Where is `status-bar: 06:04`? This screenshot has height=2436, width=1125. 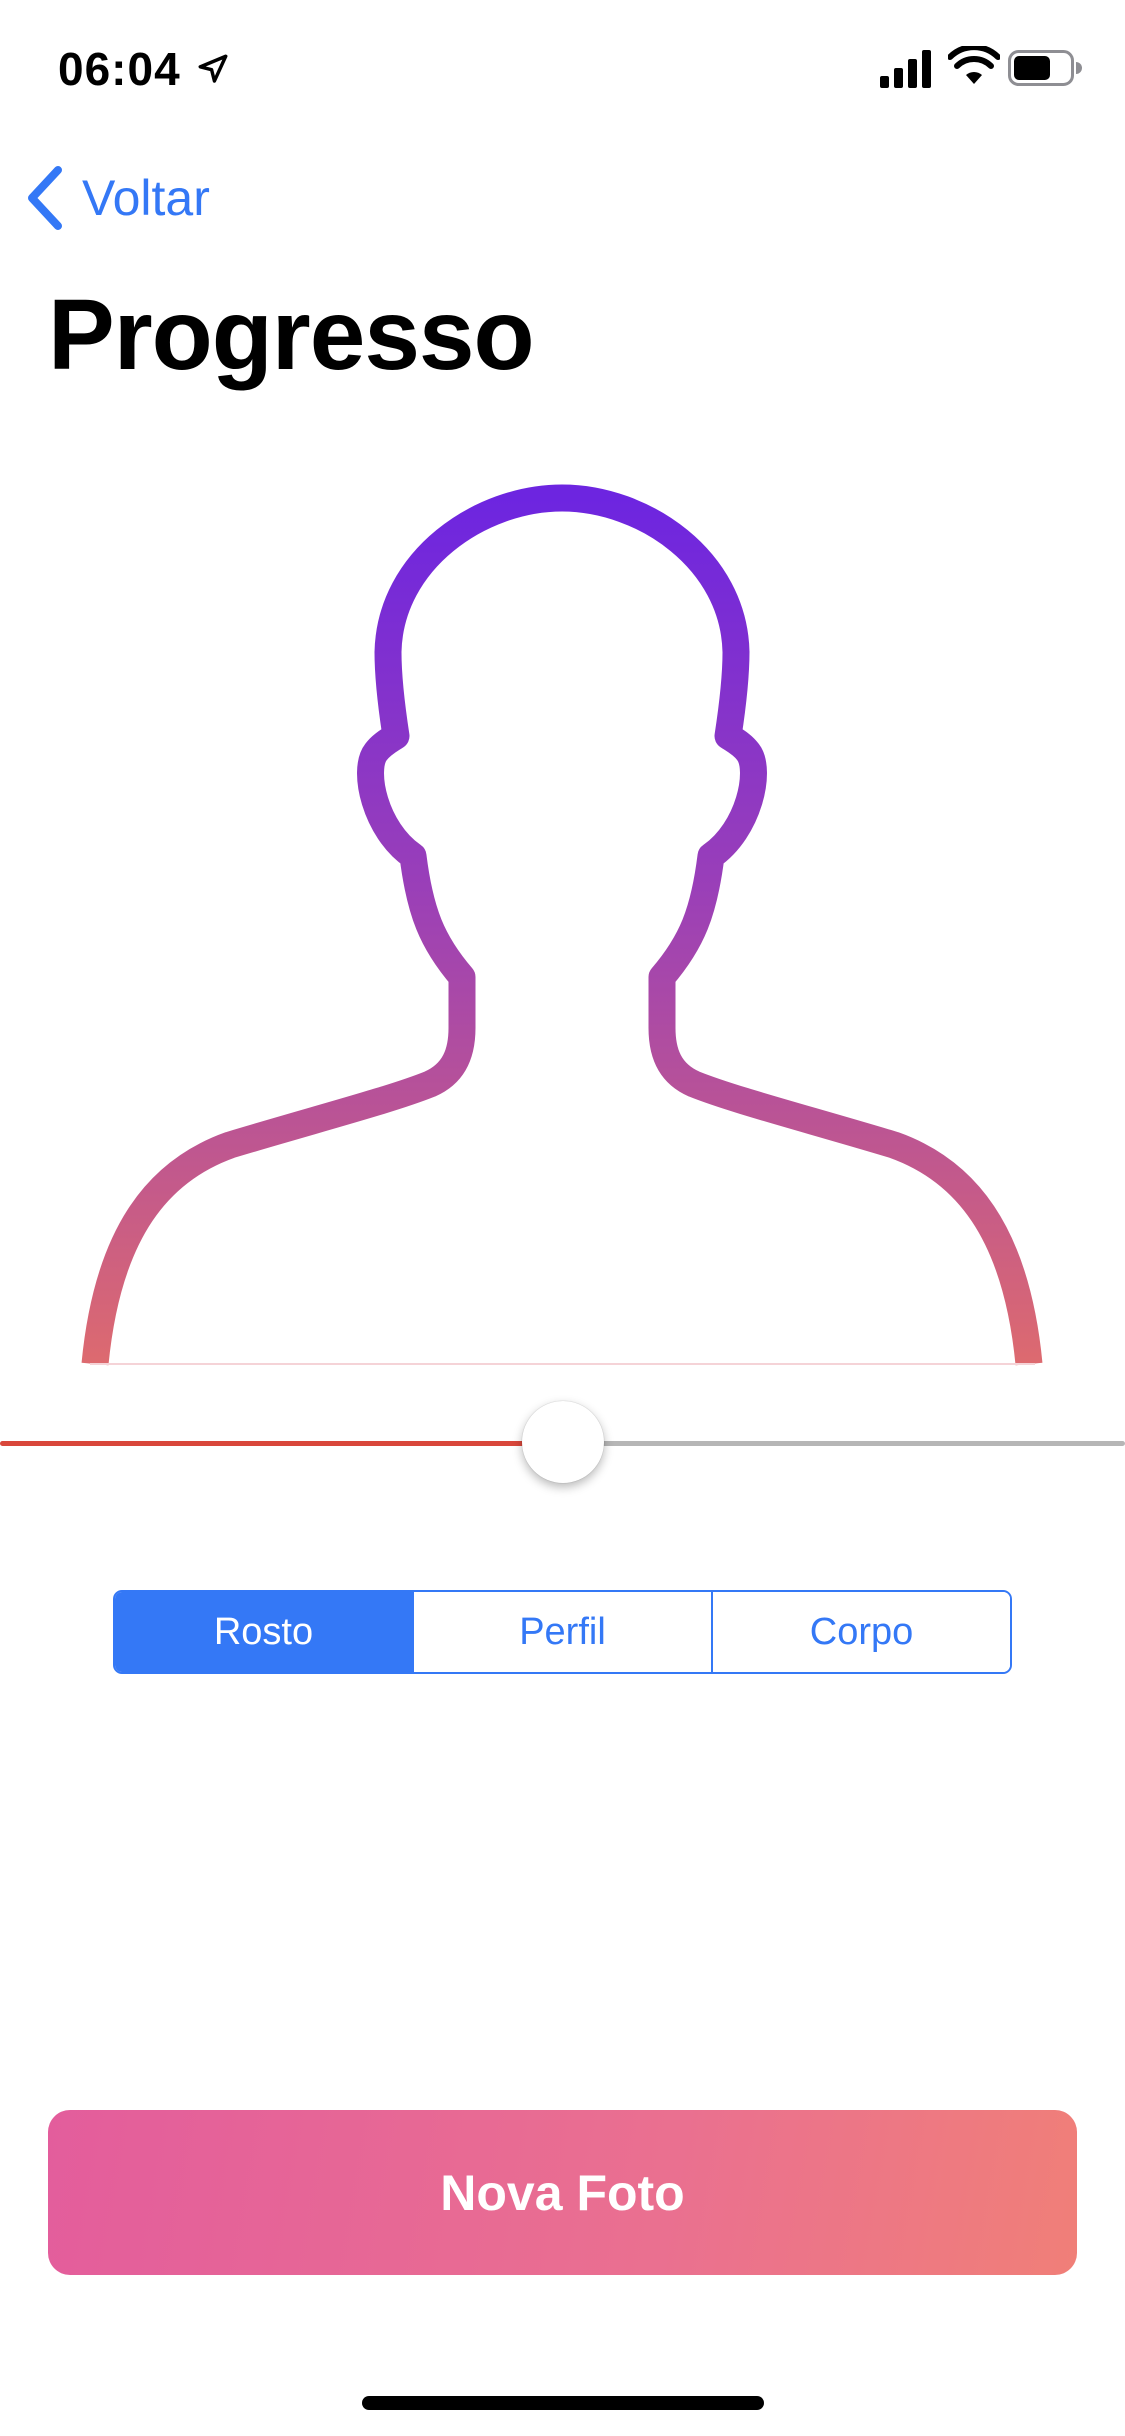 status-bar: 06:04 is located at coordinates (562, 70).